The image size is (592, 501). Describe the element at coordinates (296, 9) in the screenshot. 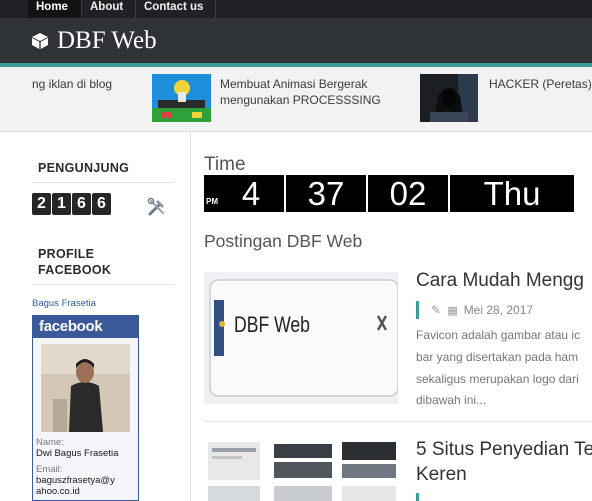

I see `top-nav: Home About Contact us` at that location.